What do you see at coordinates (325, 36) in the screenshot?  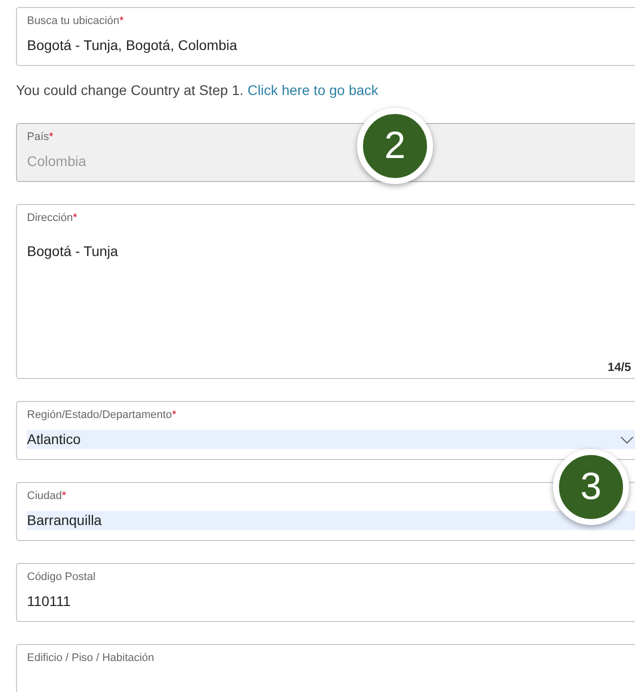 I see `input-field: Busca tu ubicación* Bogotá - Tunja, Bogotá, Colombia` at bounding box center [325, 36].